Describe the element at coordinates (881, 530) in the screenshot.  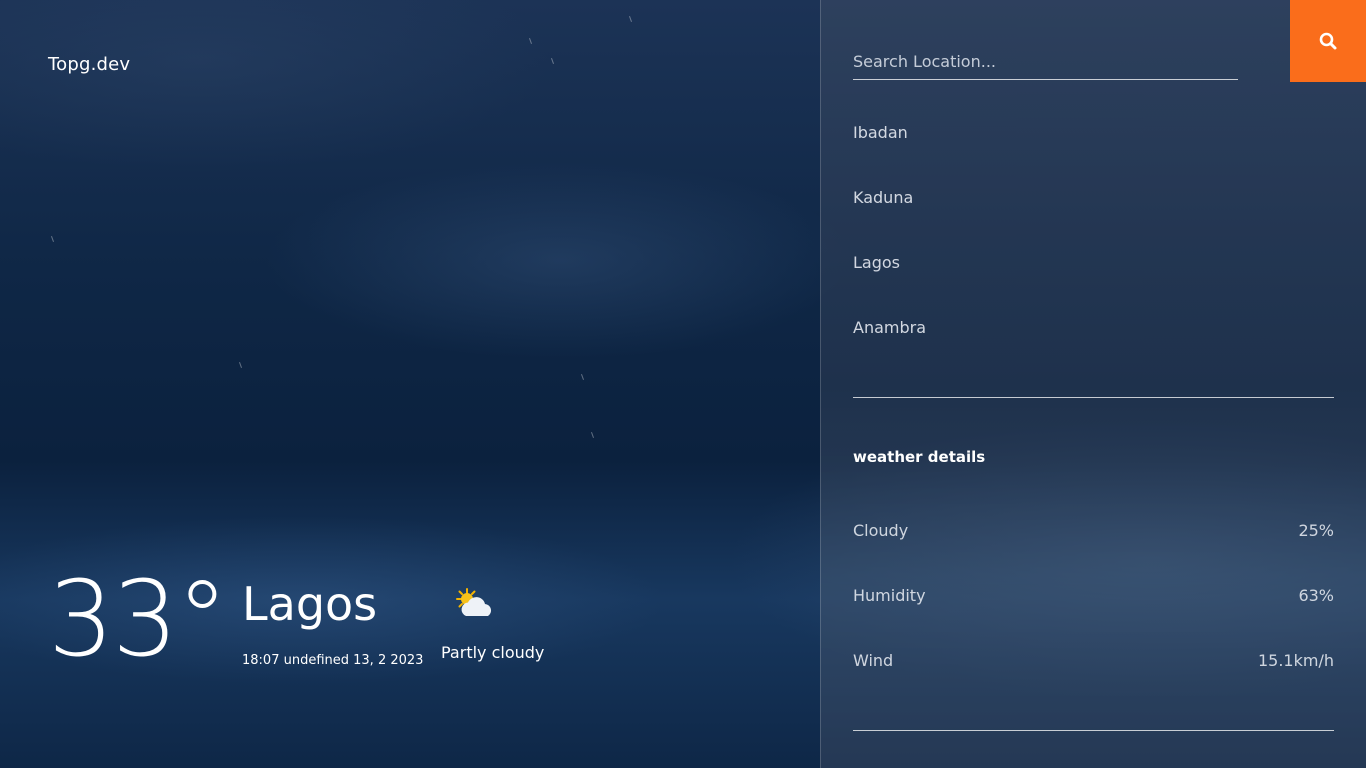
I see `detail-label: Cloudy` at that location.